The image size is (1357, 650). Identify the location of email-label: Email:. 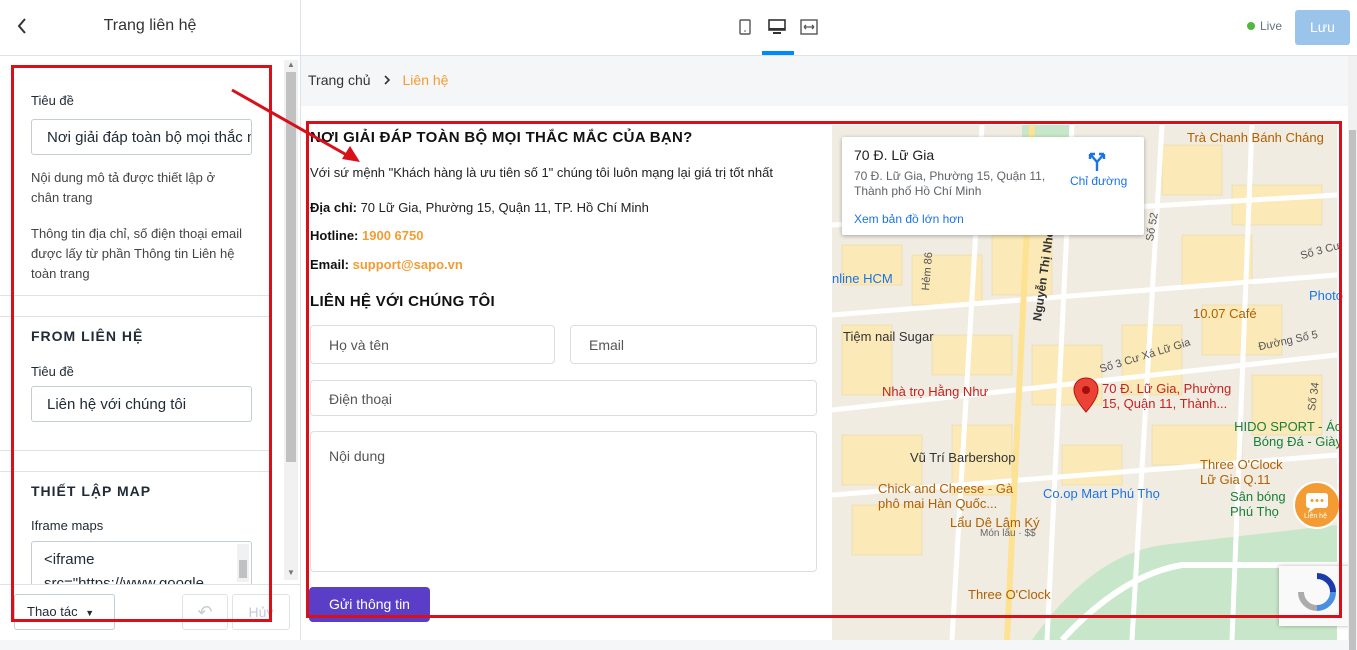
(330, 264).